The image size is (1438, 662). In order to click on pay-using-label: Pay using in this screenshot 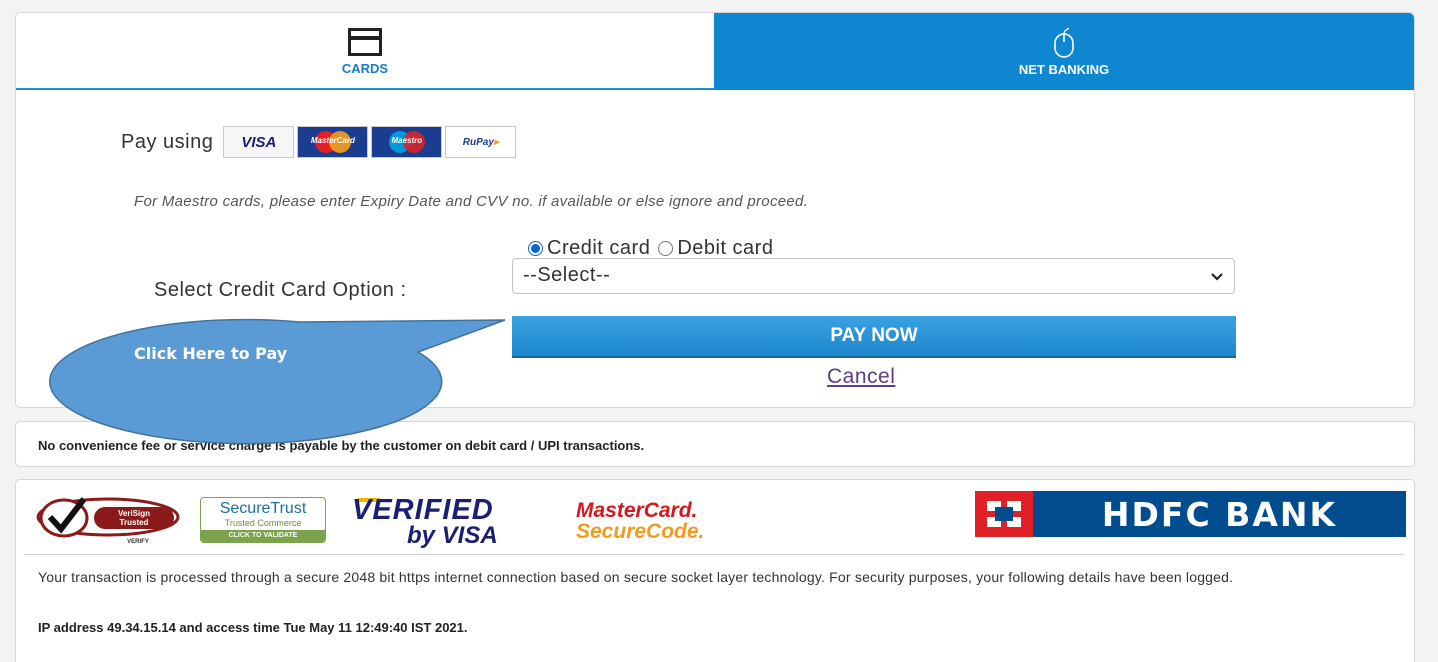, I will do `click(167, 141)`.